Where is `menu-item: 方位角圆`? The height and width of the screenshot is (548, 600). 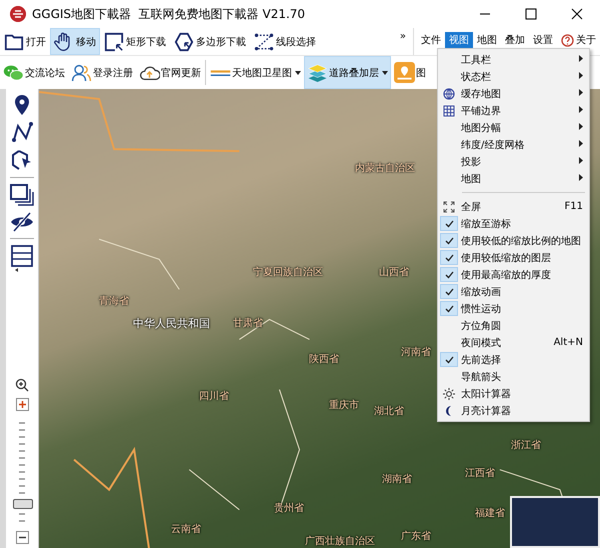 menu-item: 方位角圆 is located at coordinates (513, 325).